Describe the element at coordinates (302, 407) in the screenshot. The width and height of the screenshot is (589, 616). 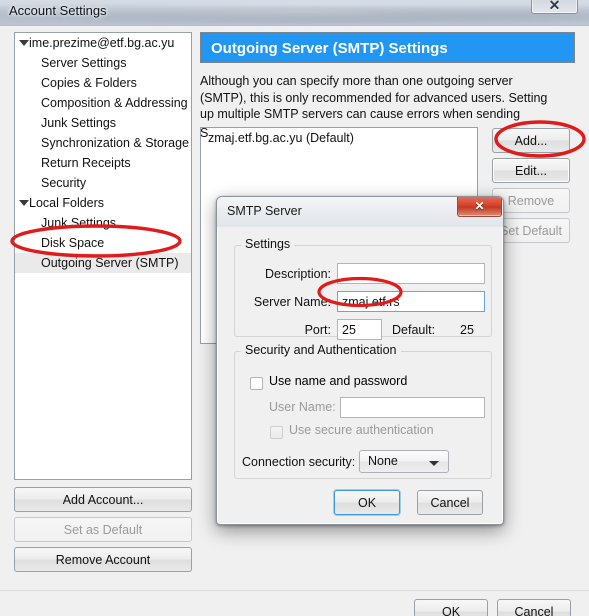
I see `user-name-label: User Name:` at that location.